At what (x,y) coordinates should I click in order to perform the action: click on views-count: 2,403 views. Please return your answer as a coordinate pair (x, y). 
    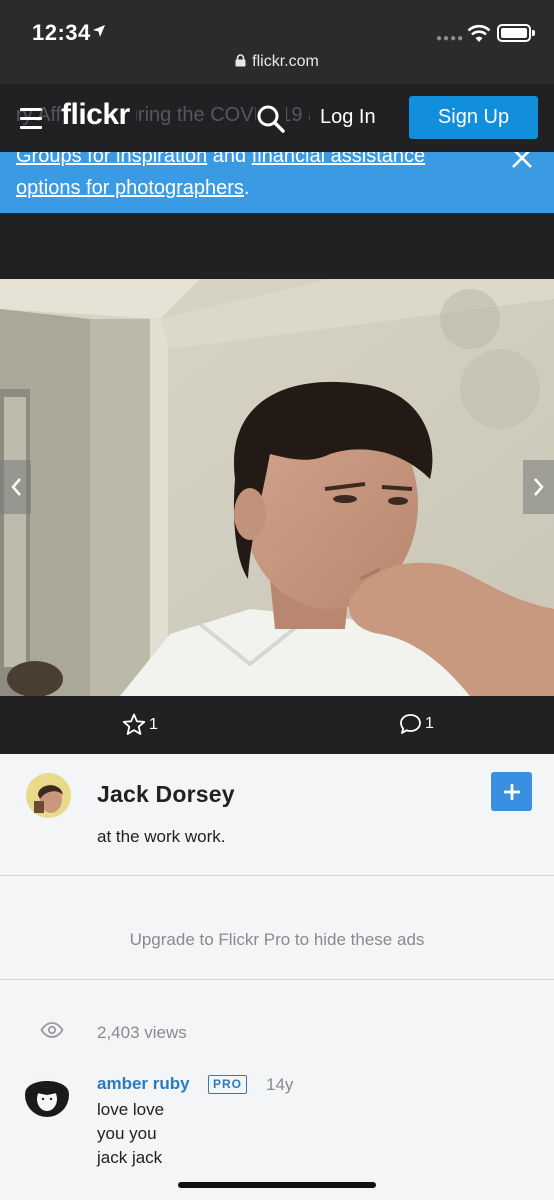
    Looking at the image, I should click on (142, 1032).